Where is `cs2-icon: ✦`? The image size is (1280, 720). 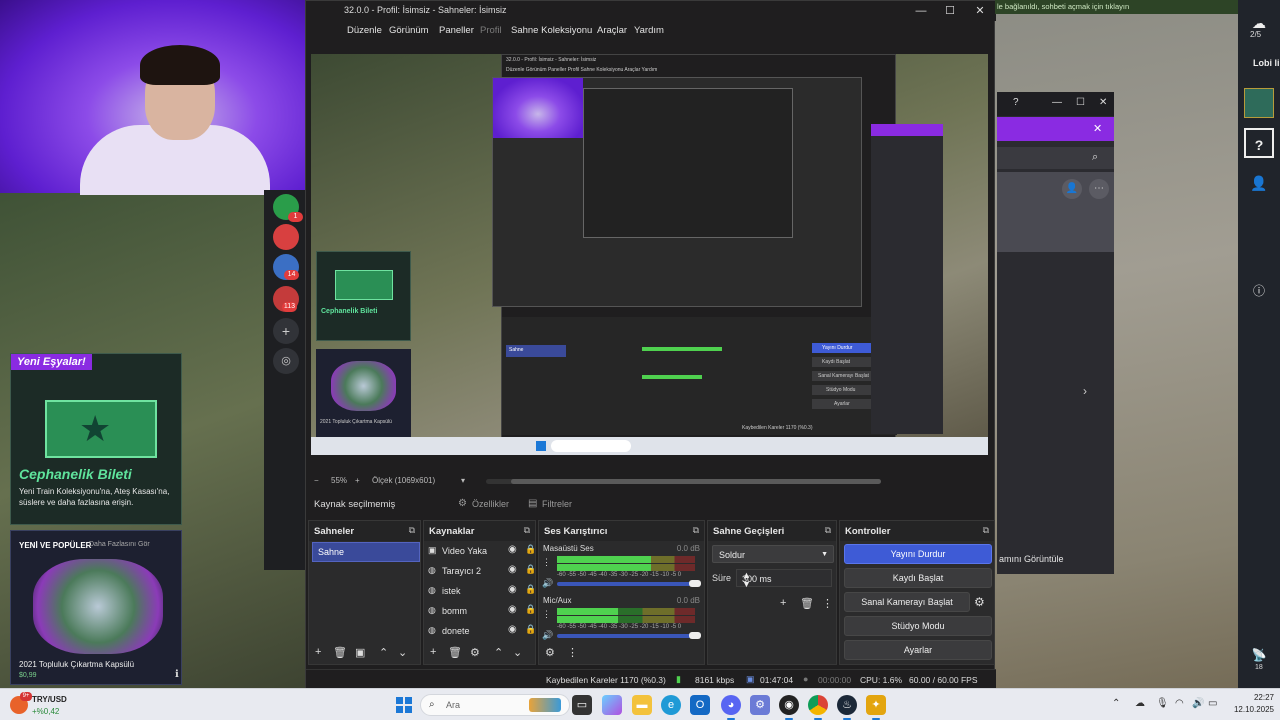 cs2-icon: ✦ is located at coordinates (876, 707).